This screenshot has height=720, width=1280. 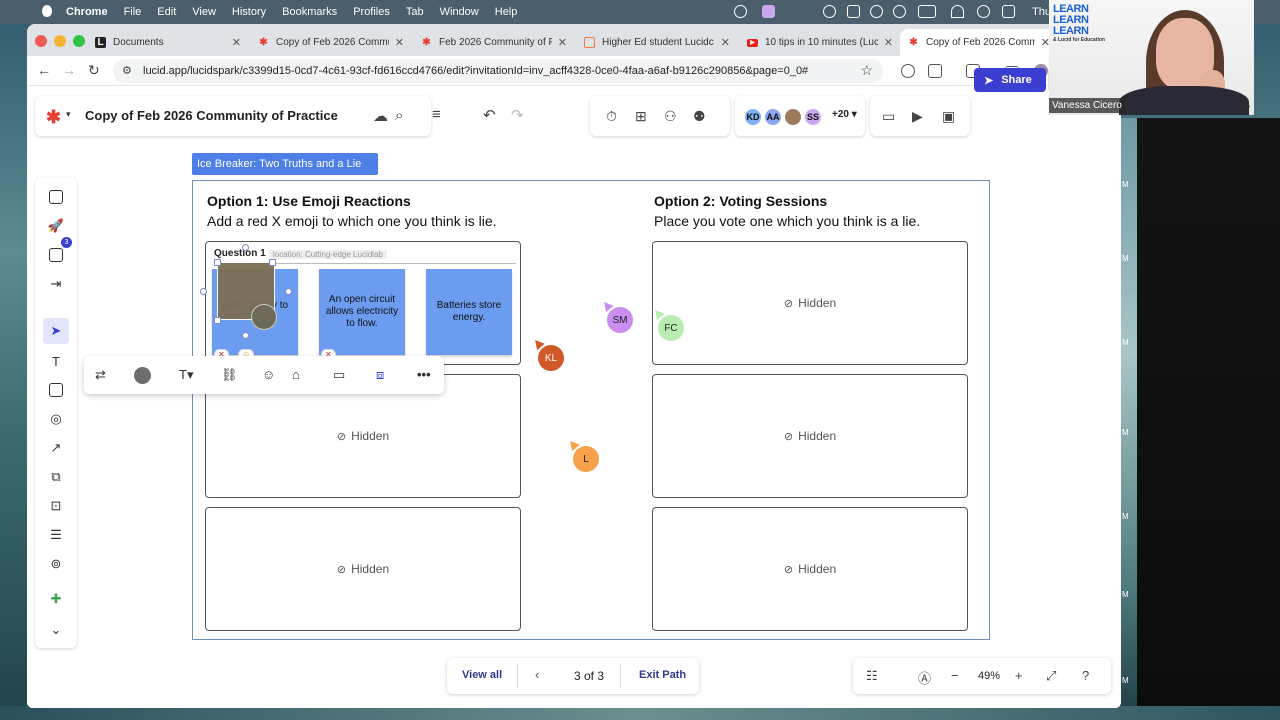 I want to click on line-tool-icon: ↗, so click(x=56, y=448).